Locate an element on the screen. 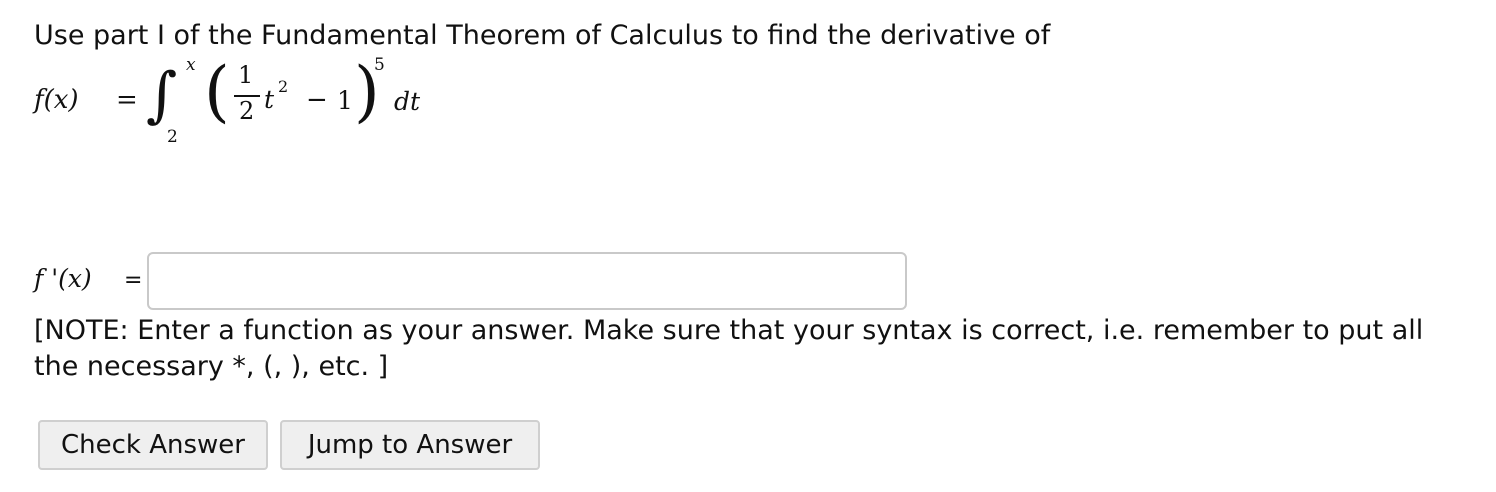 Image resolution: width=1496 pixels, height=492 pixels. lower-limit: 2 is located at coordinates (172, 137).